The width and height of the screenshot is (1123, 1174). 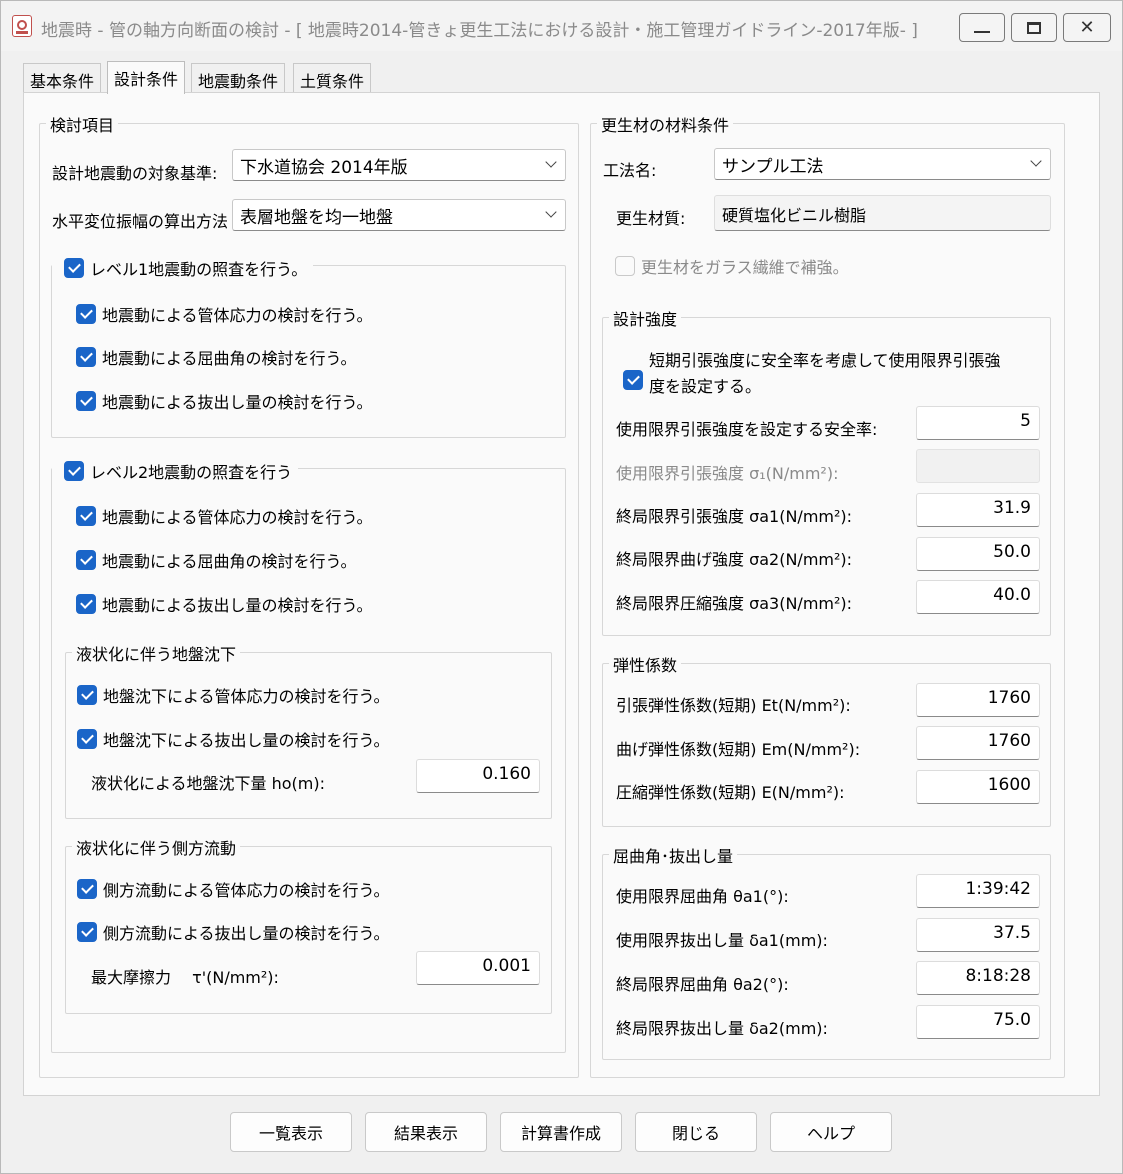 I want to click on create-report-button: 計算書作成, so click(x=561, y=1132).